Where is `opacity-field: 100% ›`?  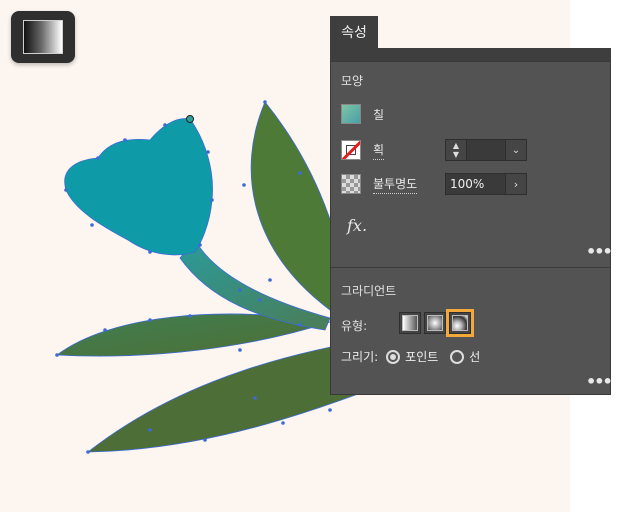 opacity-field: 100% › is located at coordinates (486, 184).